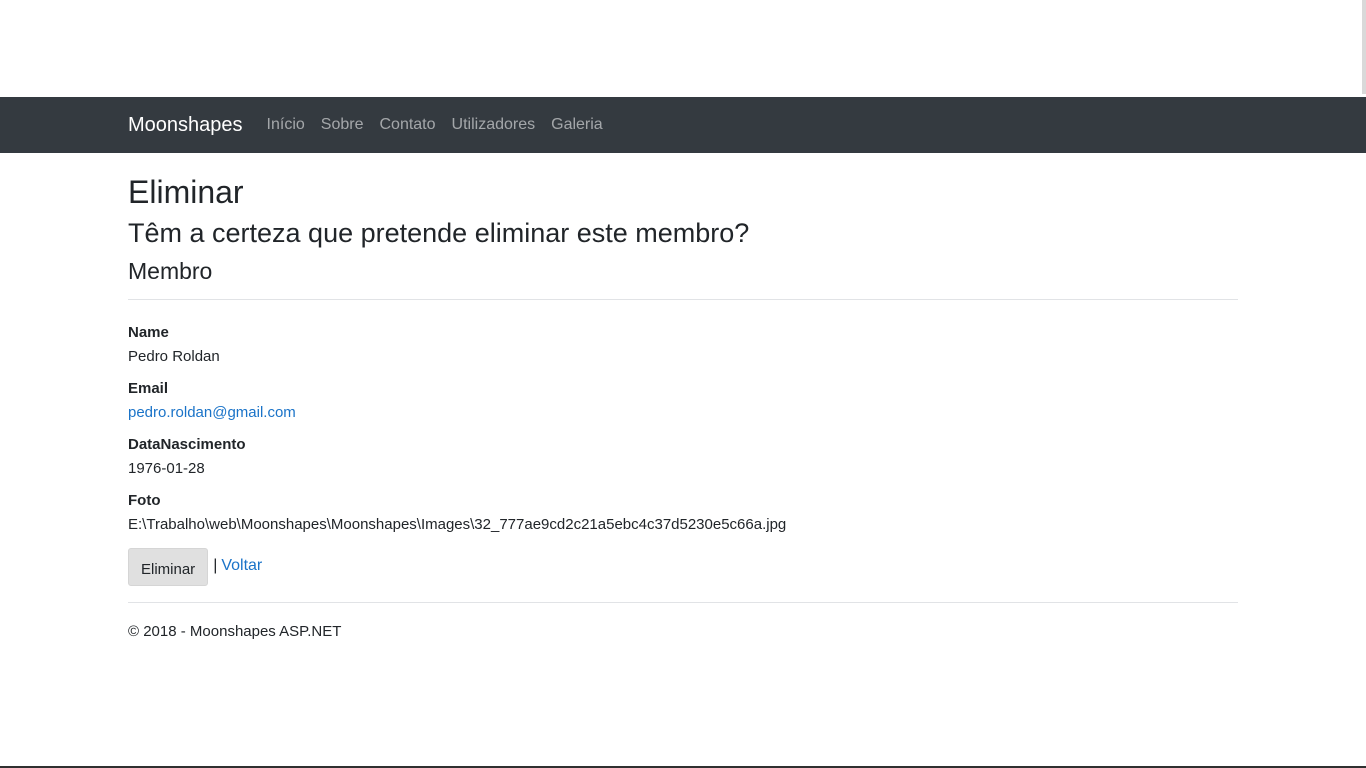 The width and height of the screenshot is (1366, 768). I want to click on section-title: Membro, so click(170, 271).